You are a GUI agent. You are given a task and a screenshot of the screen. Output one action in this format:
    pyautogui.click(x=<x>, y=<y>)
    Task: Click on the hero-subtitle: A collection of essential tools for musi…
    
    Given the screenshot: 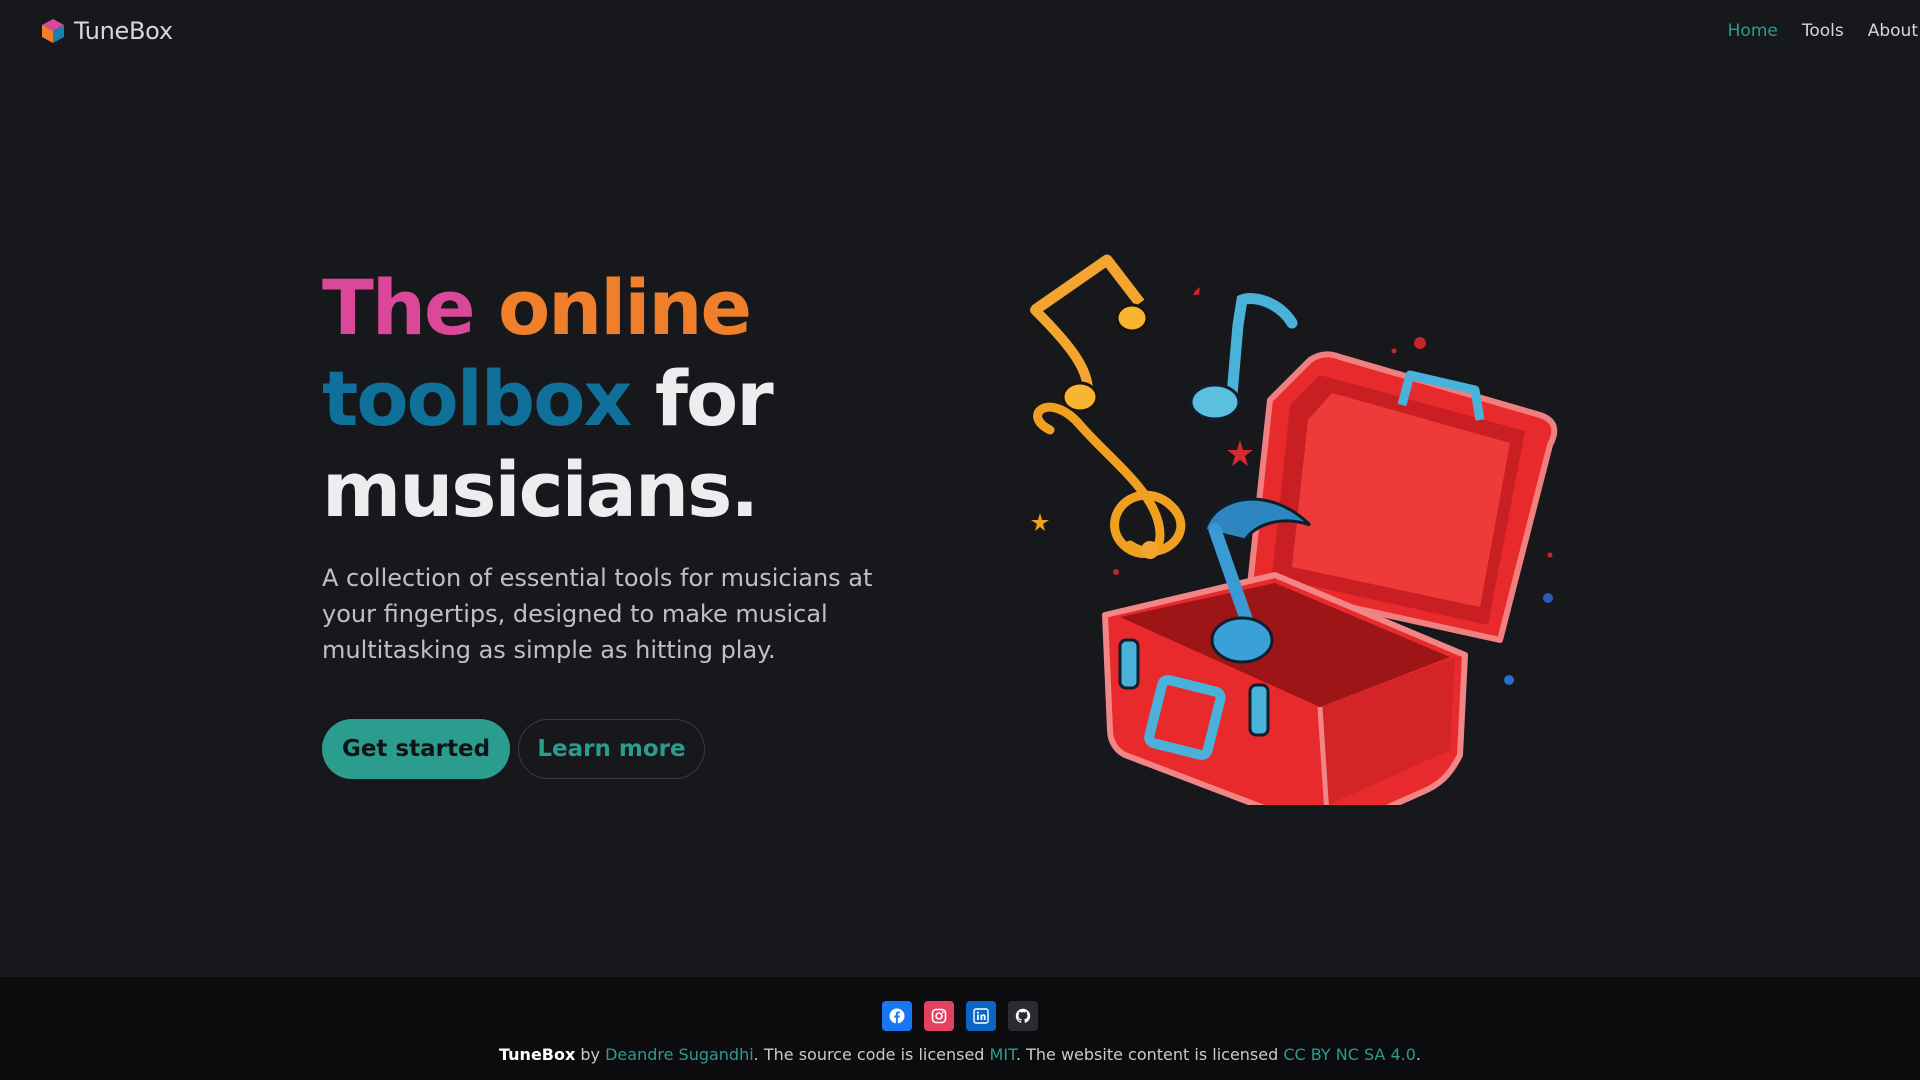 What is the action you would take?
    pyautogui.click(x=597, y=614)
    